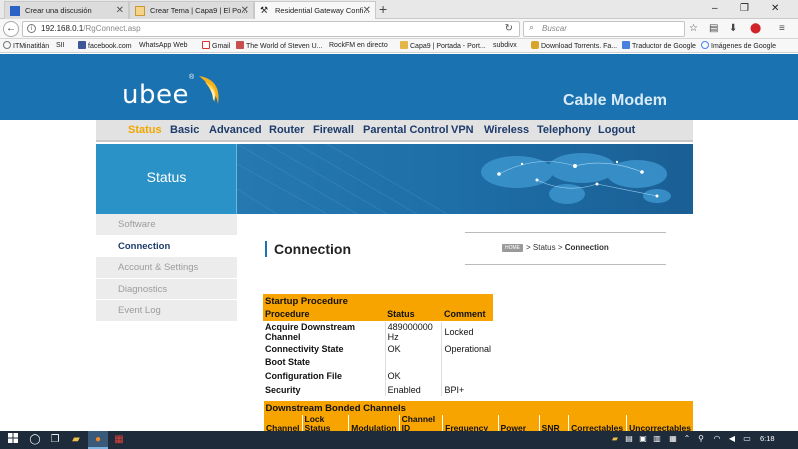 The height and width of the screenshot is (449, 798). Describe the element at coordinates (715, 9) in the screenshot. I see `minimize-button: –` at that location.